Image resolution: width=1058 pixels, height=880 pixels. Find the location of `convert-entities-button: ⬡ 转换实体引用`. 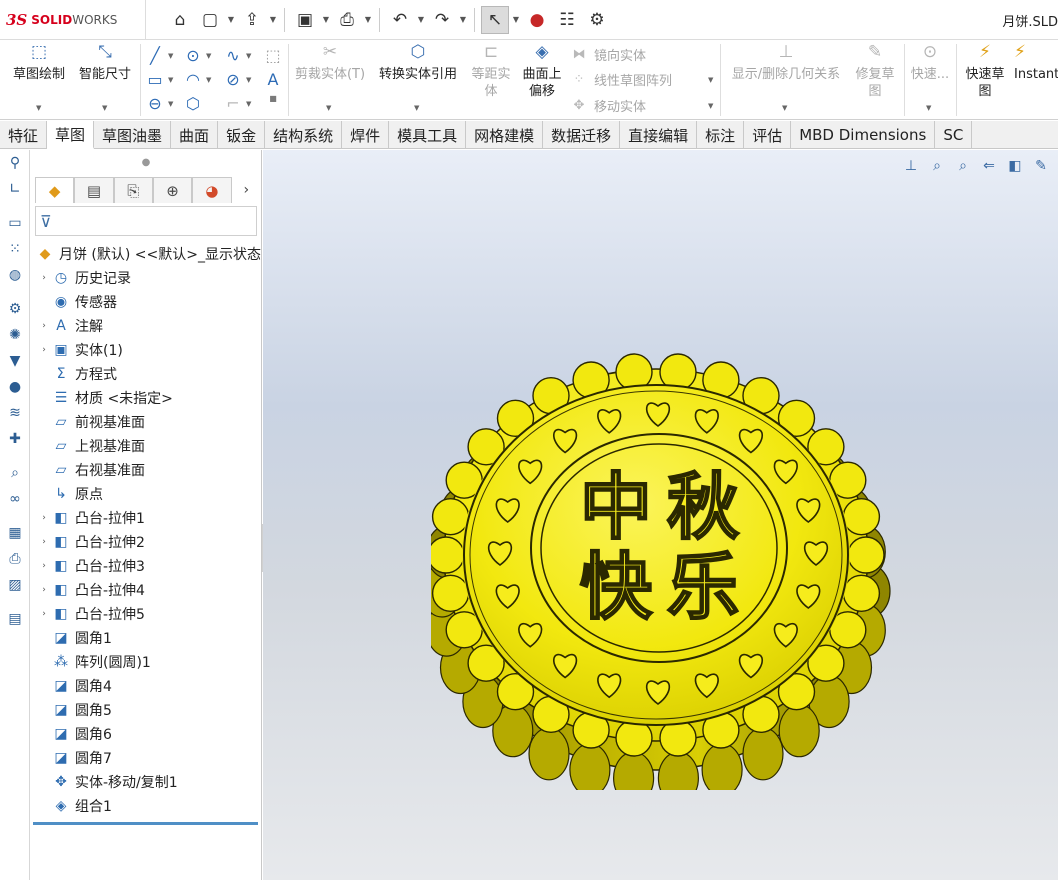

convert-entities-button: ⬡ 转换实体引用 is located at coordinates (418, 63).